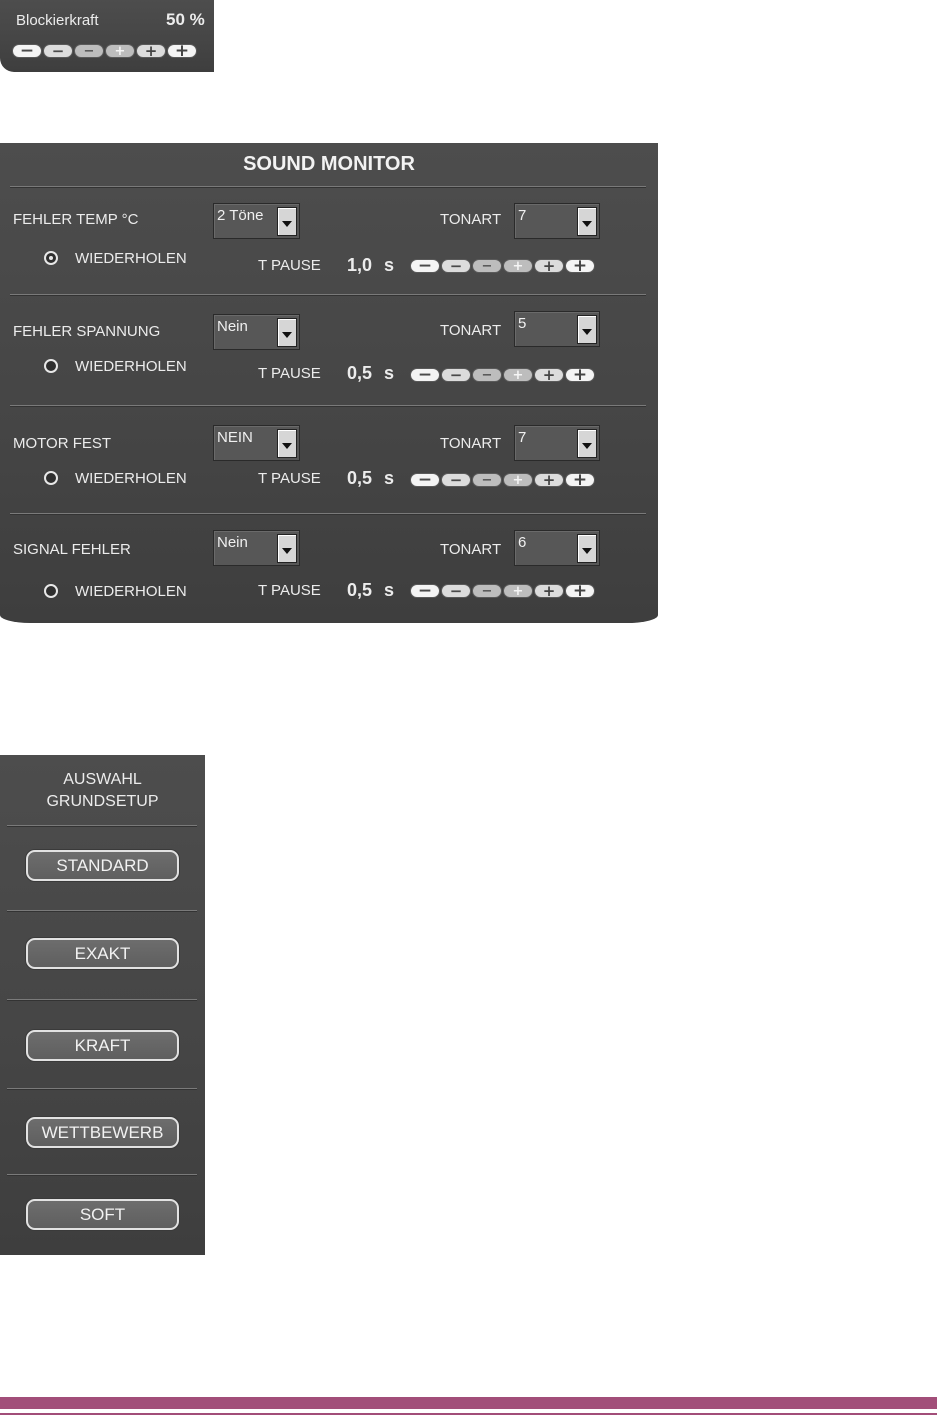 The width and height of the screenshot is (937, 1418). Describe the element at coordinates (102, 791) in the screenshot. I see `grundsetup-heading: AUSWAHL GRUNDSETUP` at that location.